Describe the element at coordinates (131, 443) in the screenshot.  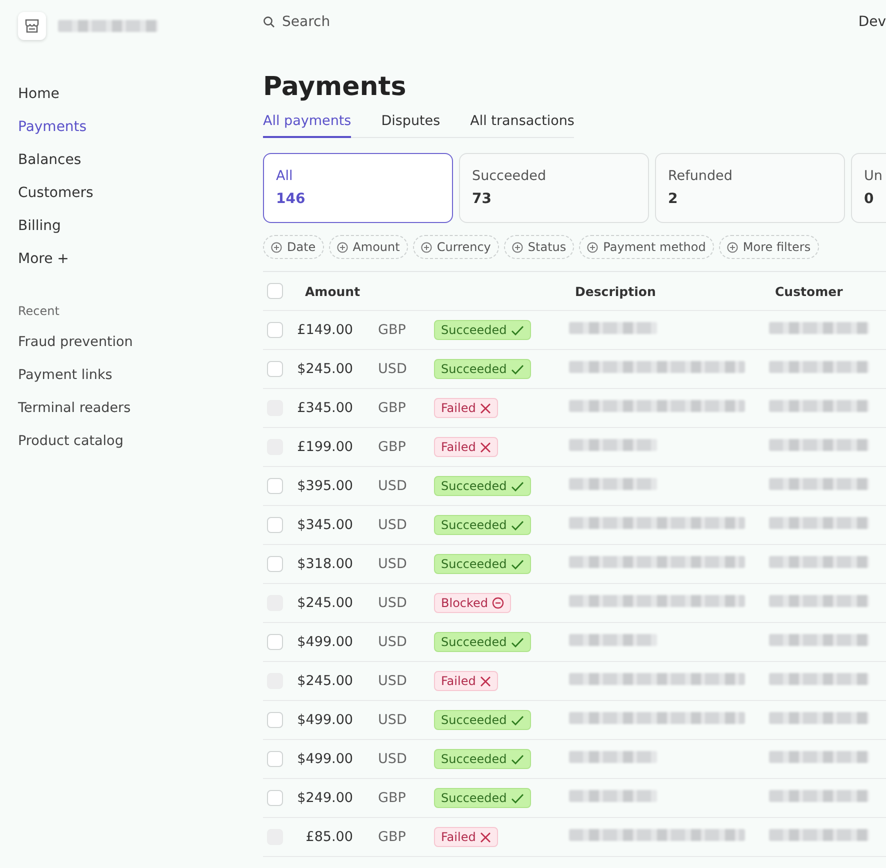
I see `recent-link: Product catalog` at that location.